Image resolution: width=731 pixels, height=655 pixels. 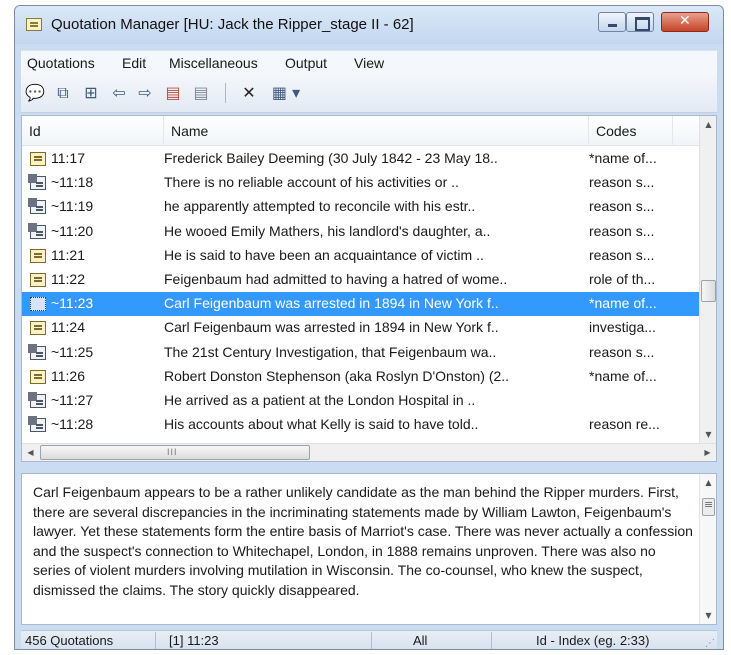 I want to click on speech-bubble-icon: 💬, so click(x=35, y=93).